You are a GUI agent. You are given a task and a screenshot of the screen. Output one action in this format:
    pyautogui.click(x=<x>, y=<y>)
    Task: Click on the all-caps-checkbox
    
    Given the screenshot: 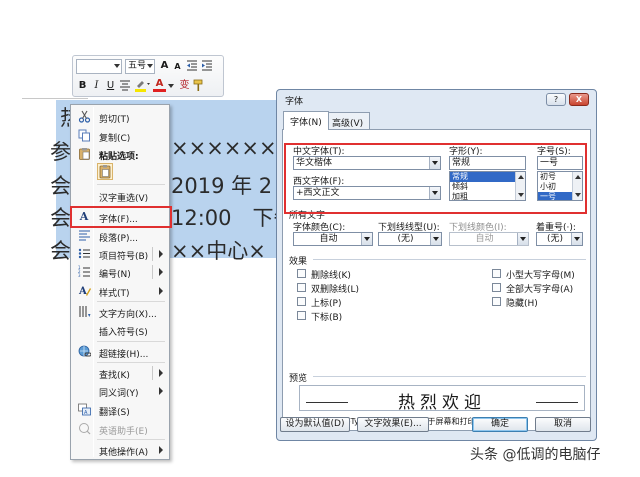 What is the action you would take?
    pyautogui.click(x=496, y=287)
    